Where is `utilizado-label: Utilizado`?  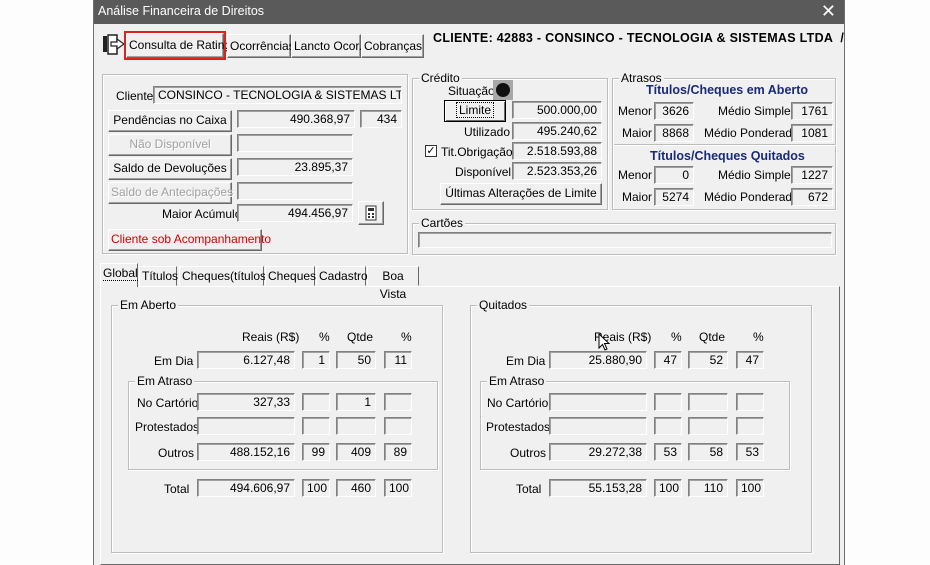
utilizado-label: Utilizado is located at coordinates (487, 132).